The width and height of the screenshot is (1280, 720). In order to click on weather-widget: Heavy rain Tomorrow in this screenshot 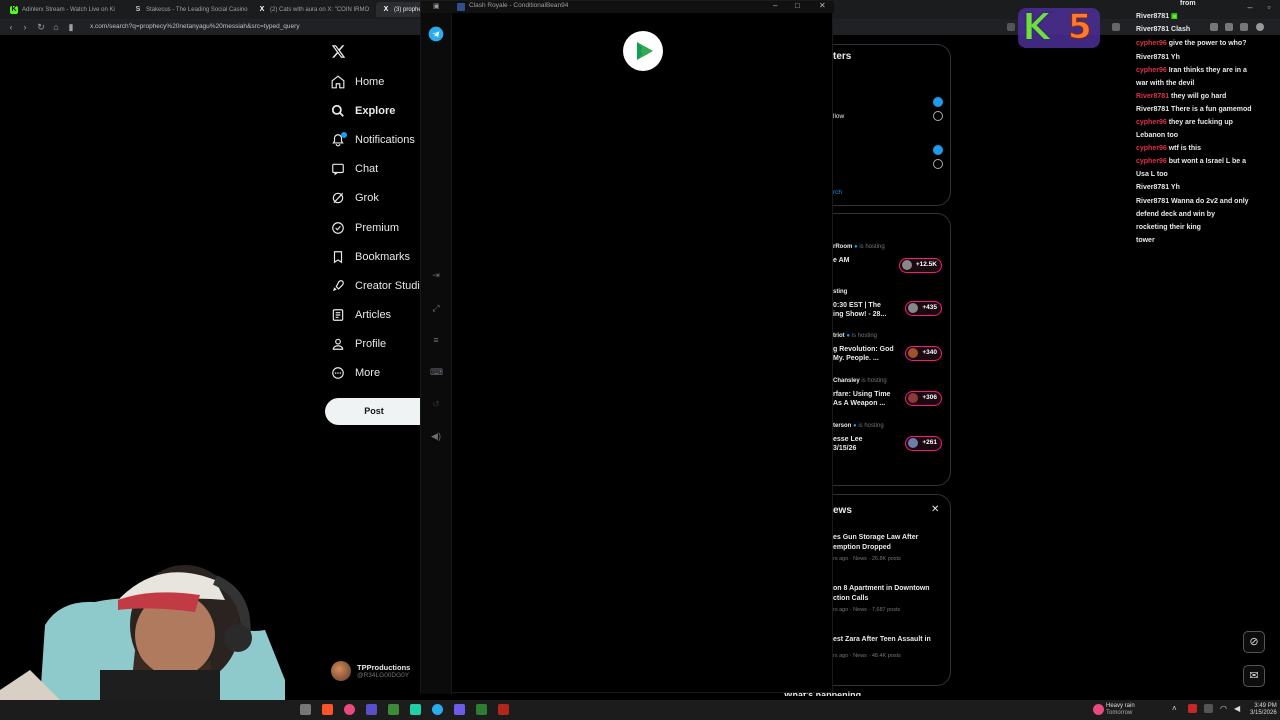, I will do `click(1120, 710)`.